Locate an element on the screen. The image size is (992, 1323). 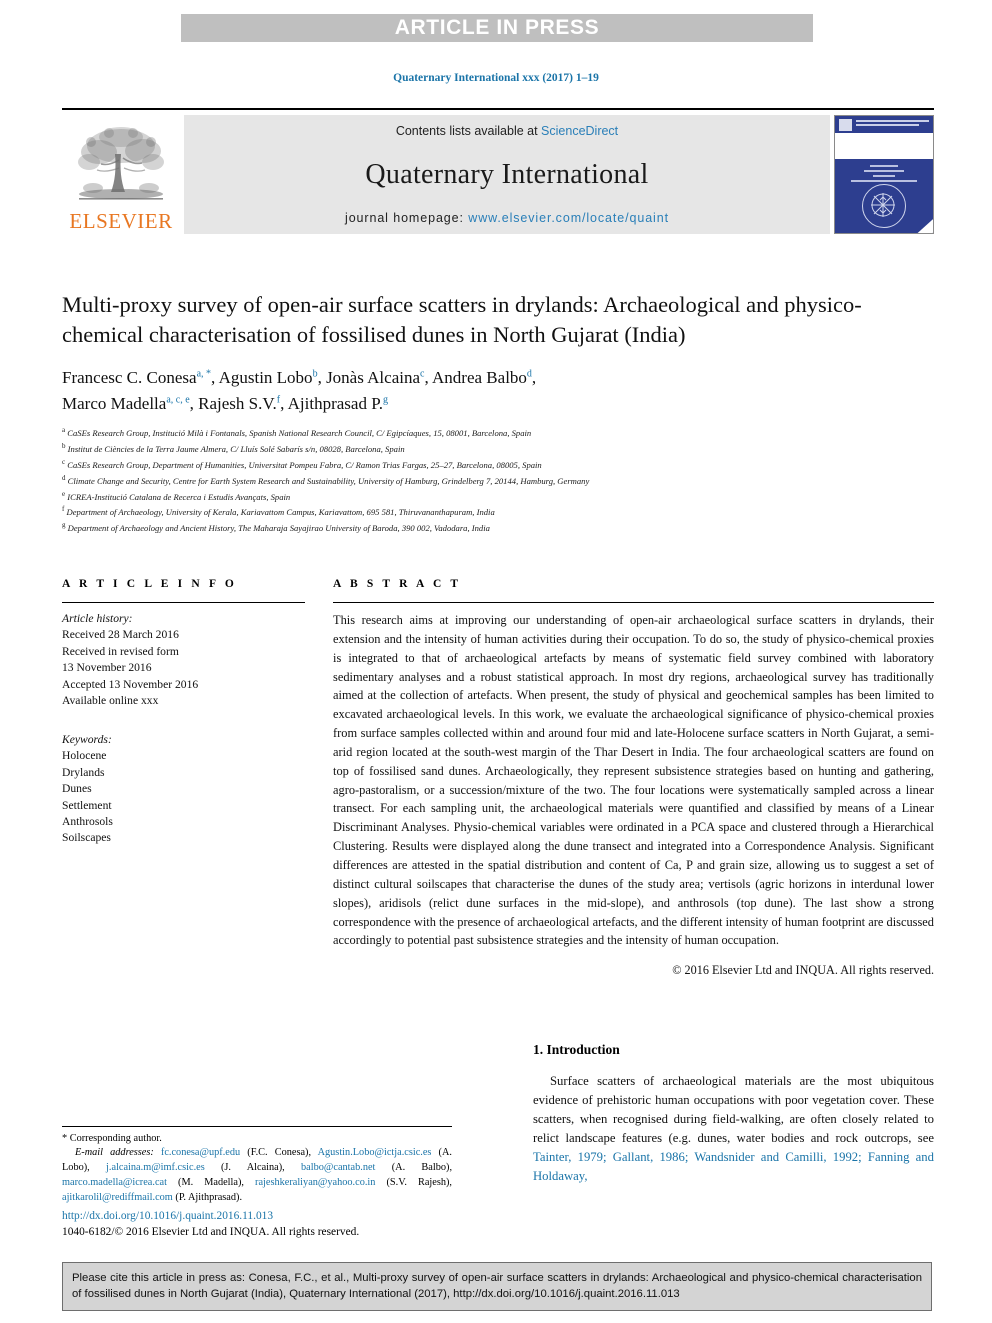
history-item: 13 November 2016 is located at coordinates (107, 668).